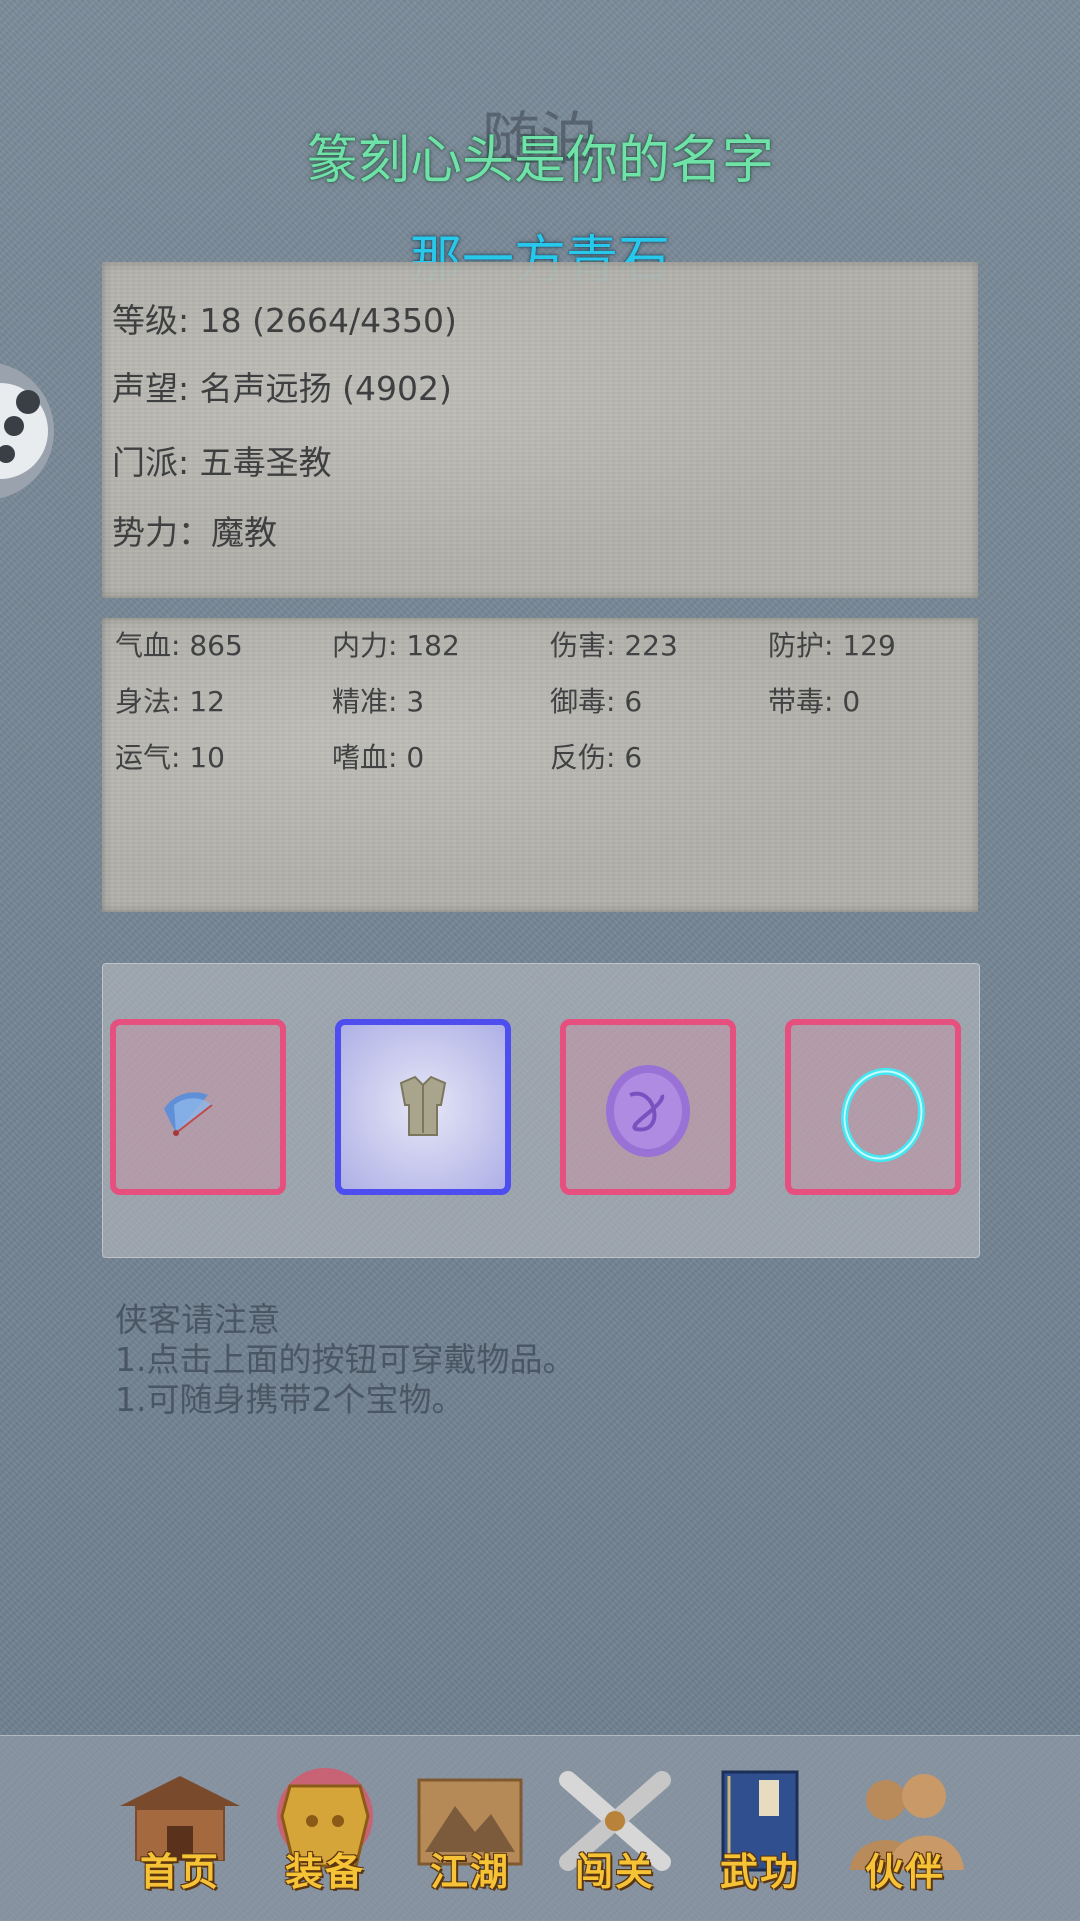 This screenshot has height=1921, width=1080. I want to click on nav-stage: 闯关, so click(615, 1831).